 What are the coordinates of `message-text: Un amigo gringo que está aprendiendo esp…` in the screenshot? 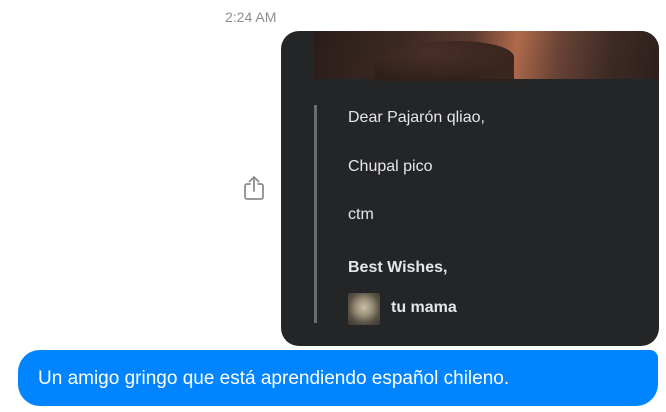 It's located at (274, 378).